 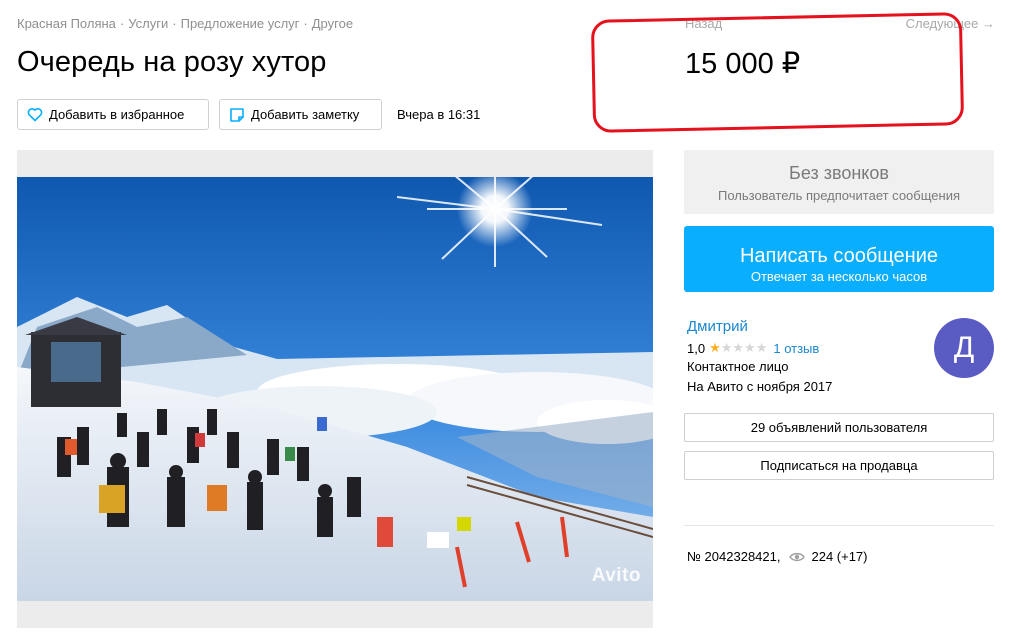 What do you see at coordinates (172, 62) in the screenshot?
I see `page-title: Очередь на розу хутор` at bounding box center [172, 62].